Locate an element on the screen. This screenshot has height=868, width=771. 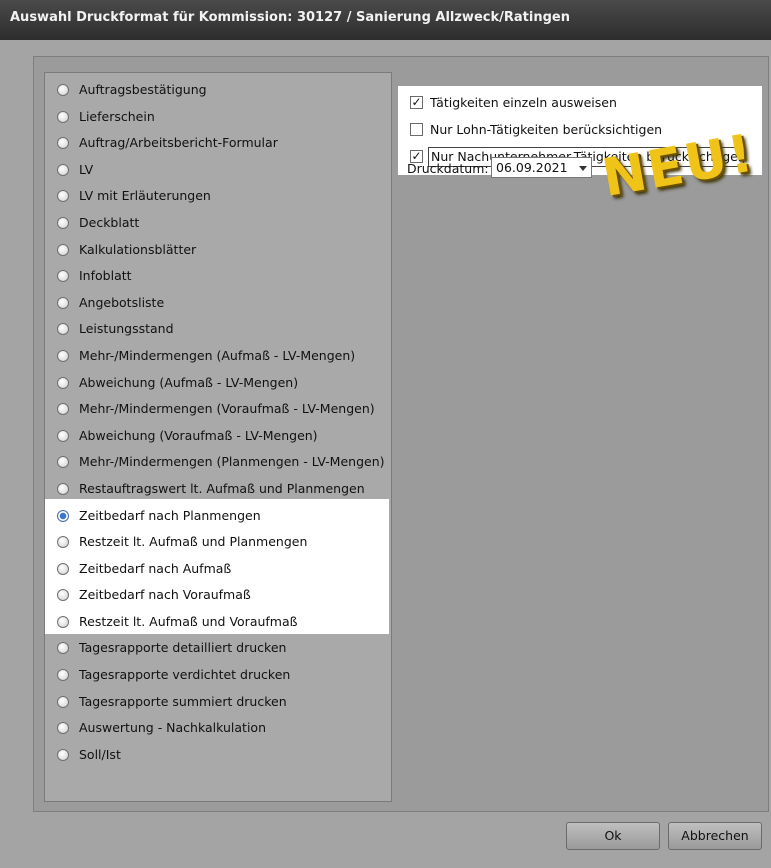
print-format-label: Abweichung (Aufmaß - LV-Mengen) is located at coordinates (189, 382).